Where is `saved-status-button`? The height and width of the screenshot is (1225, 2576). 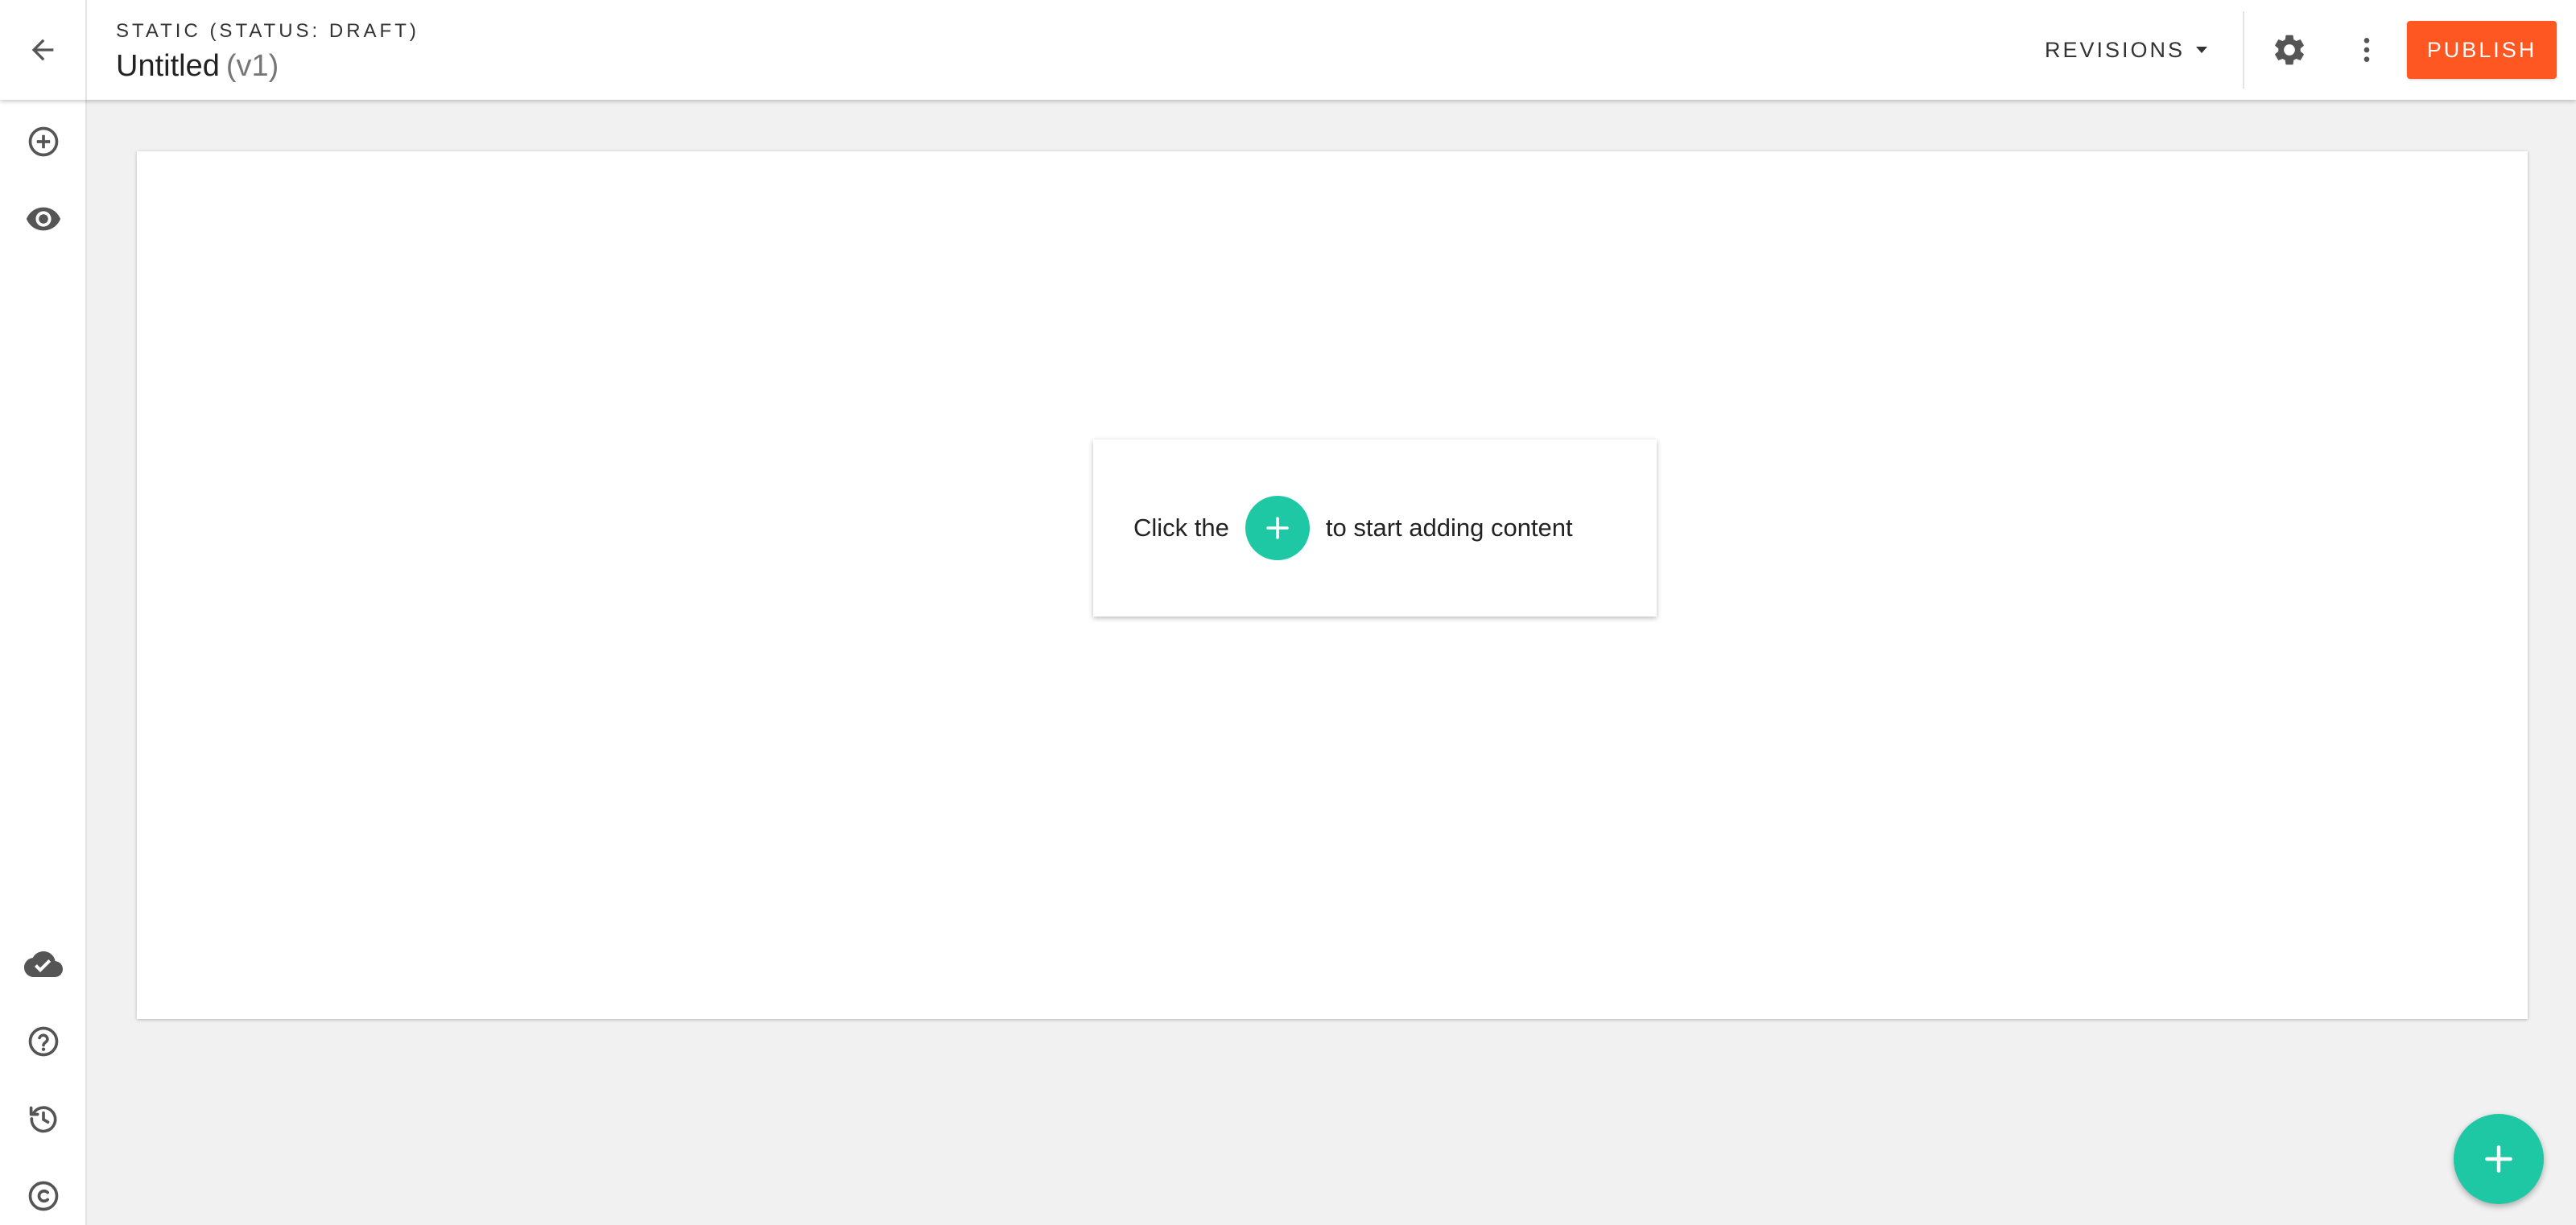
saved-status-button is located at coordinates (43, 964).